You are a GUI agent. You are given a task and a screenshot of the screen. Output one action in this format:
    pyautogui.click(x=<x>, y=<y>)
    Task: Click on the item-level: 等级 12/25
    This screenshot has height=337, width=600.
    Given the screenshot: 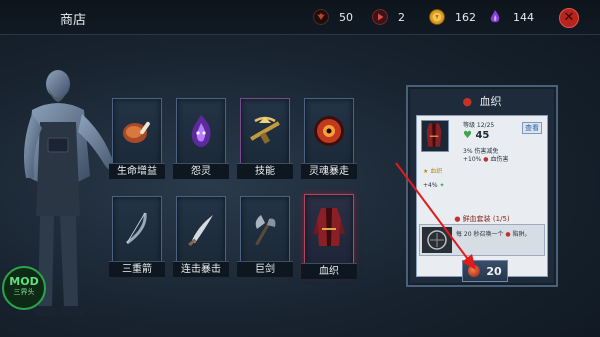 What is the action you would take?
    pyautogui.click(x=479, y=125)
    